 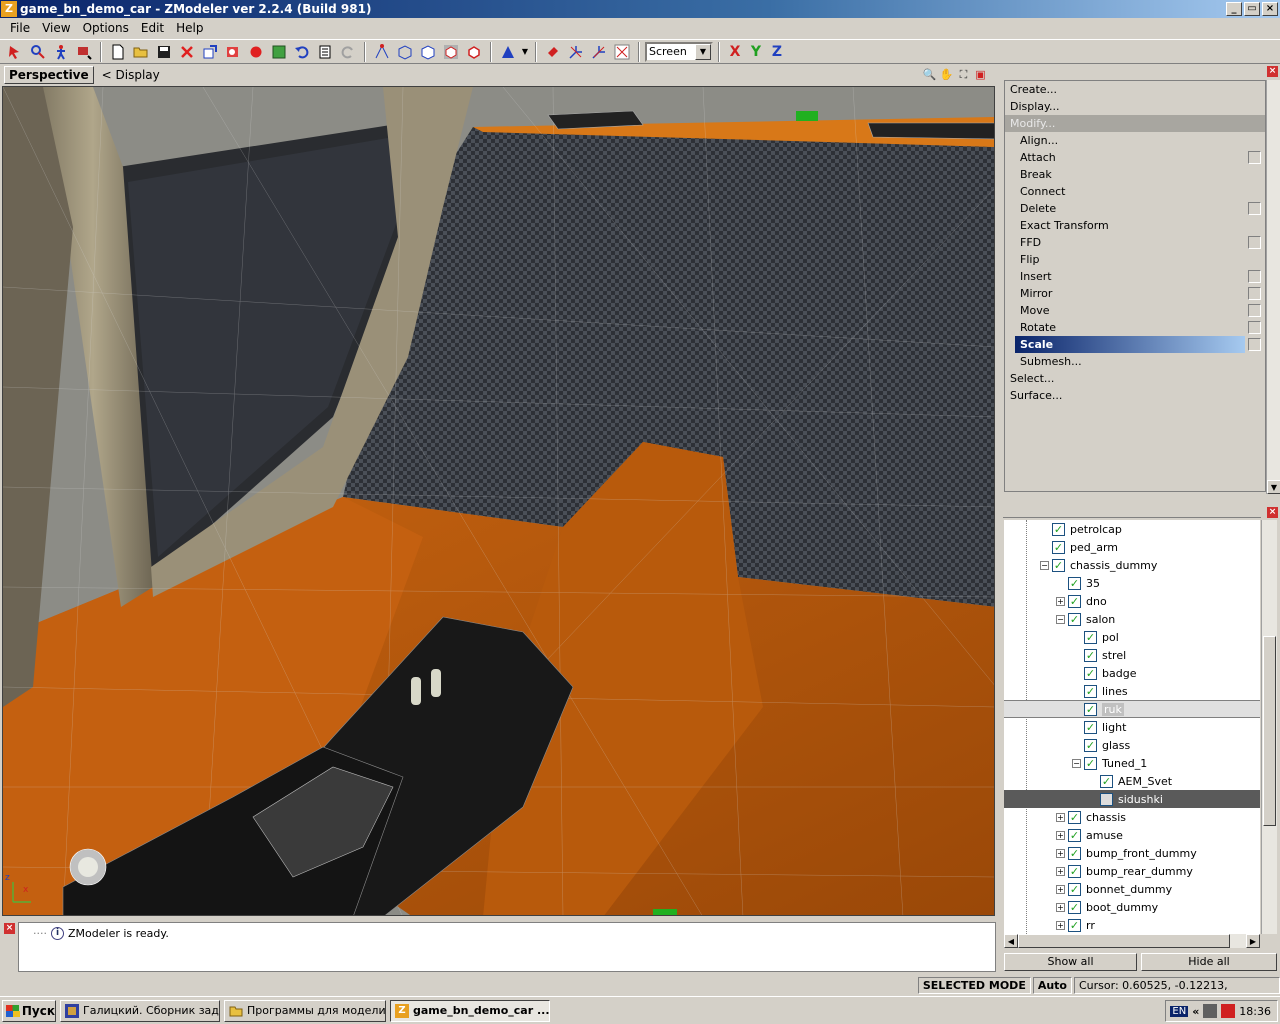 What do you see at coordinates (348, 52) in the screenshot?
I see `redo-icon` at bounding box center [348, 52].